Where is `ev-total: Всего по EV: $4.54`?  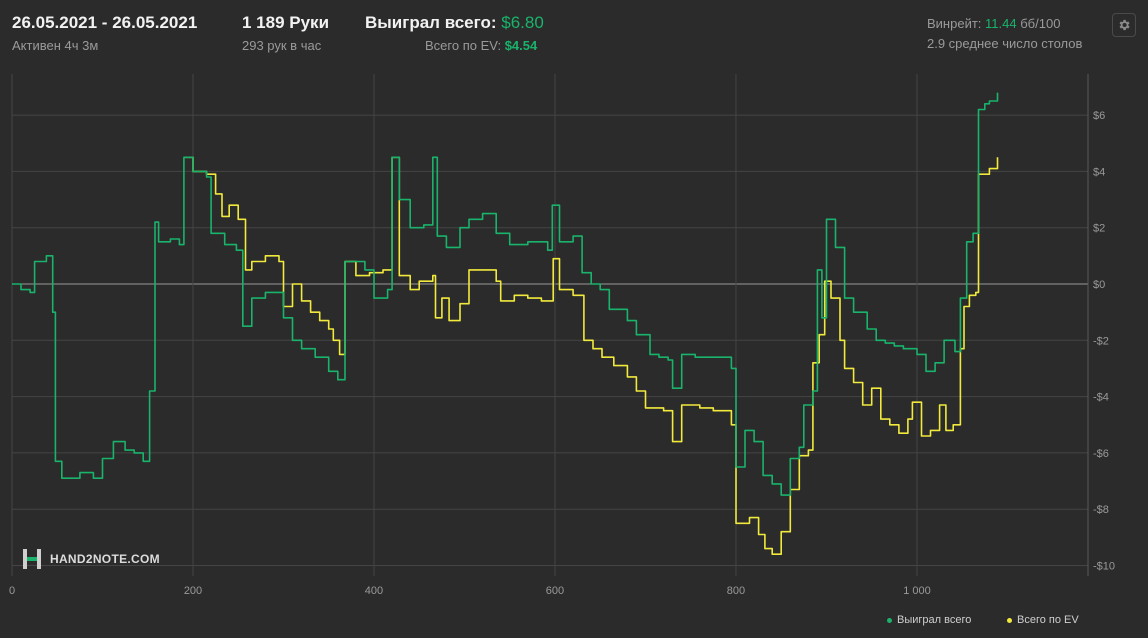 ev-total: Всего по EV: $4.54 is located at coordinates (481, 45).